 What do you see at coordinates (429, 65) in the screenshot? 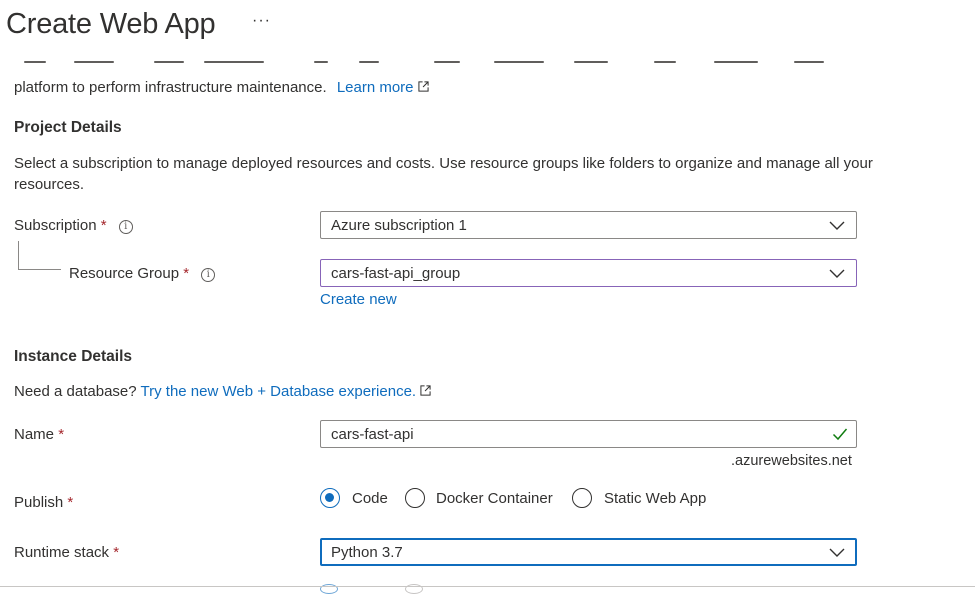
I see `clipped-text-line` at bounding box center [429, 65].